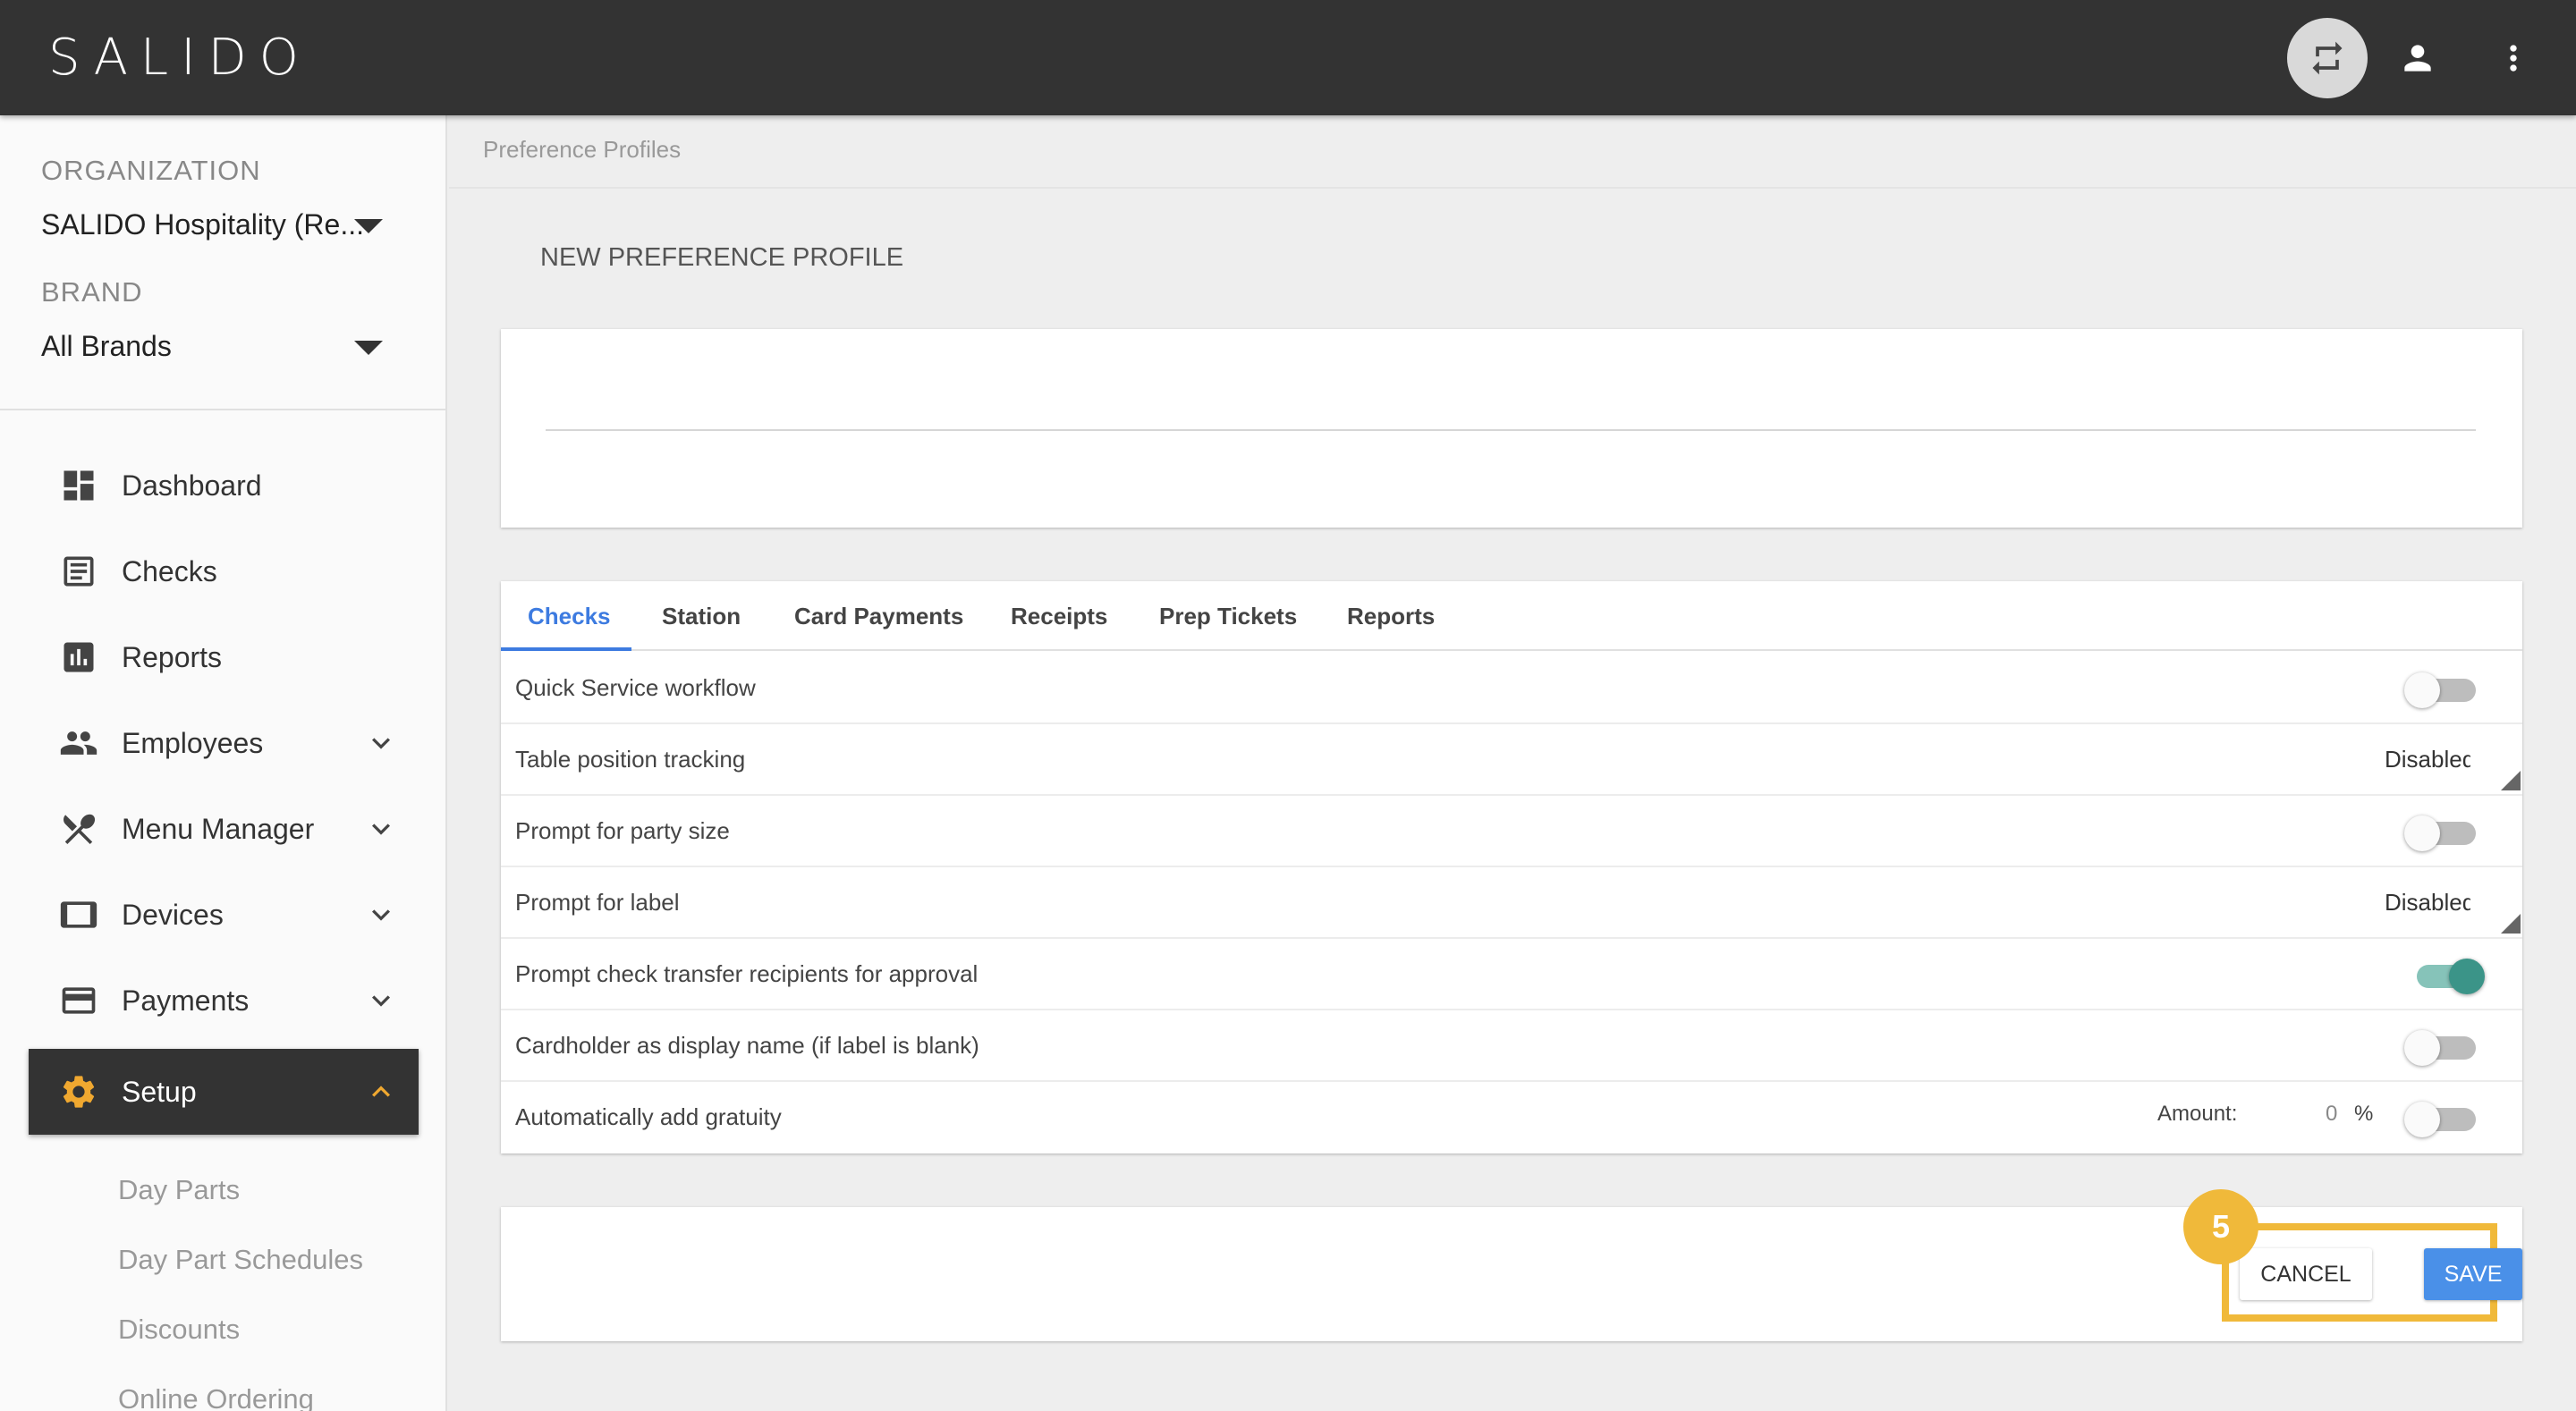 Image resolution: width=2576 pixels, height=1411 pixels. I want to click on sidebar-item-payments: Payments, so click(224, 1001).